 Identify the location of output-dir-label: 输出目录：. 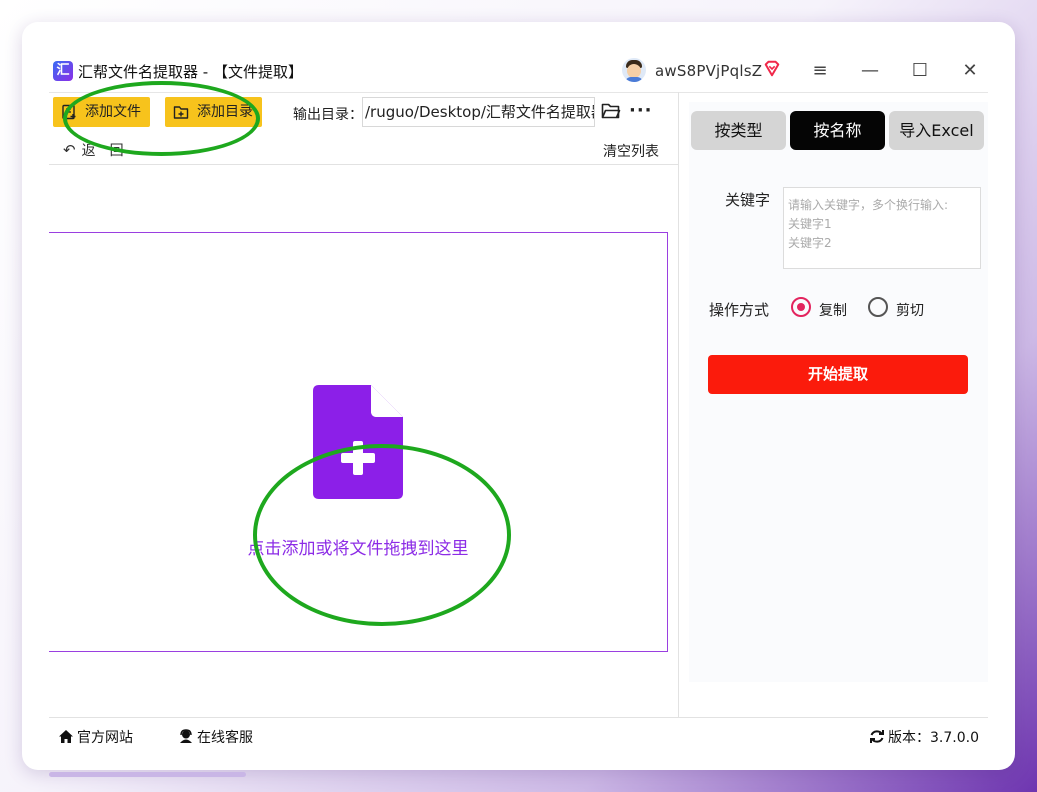
(328, 115).